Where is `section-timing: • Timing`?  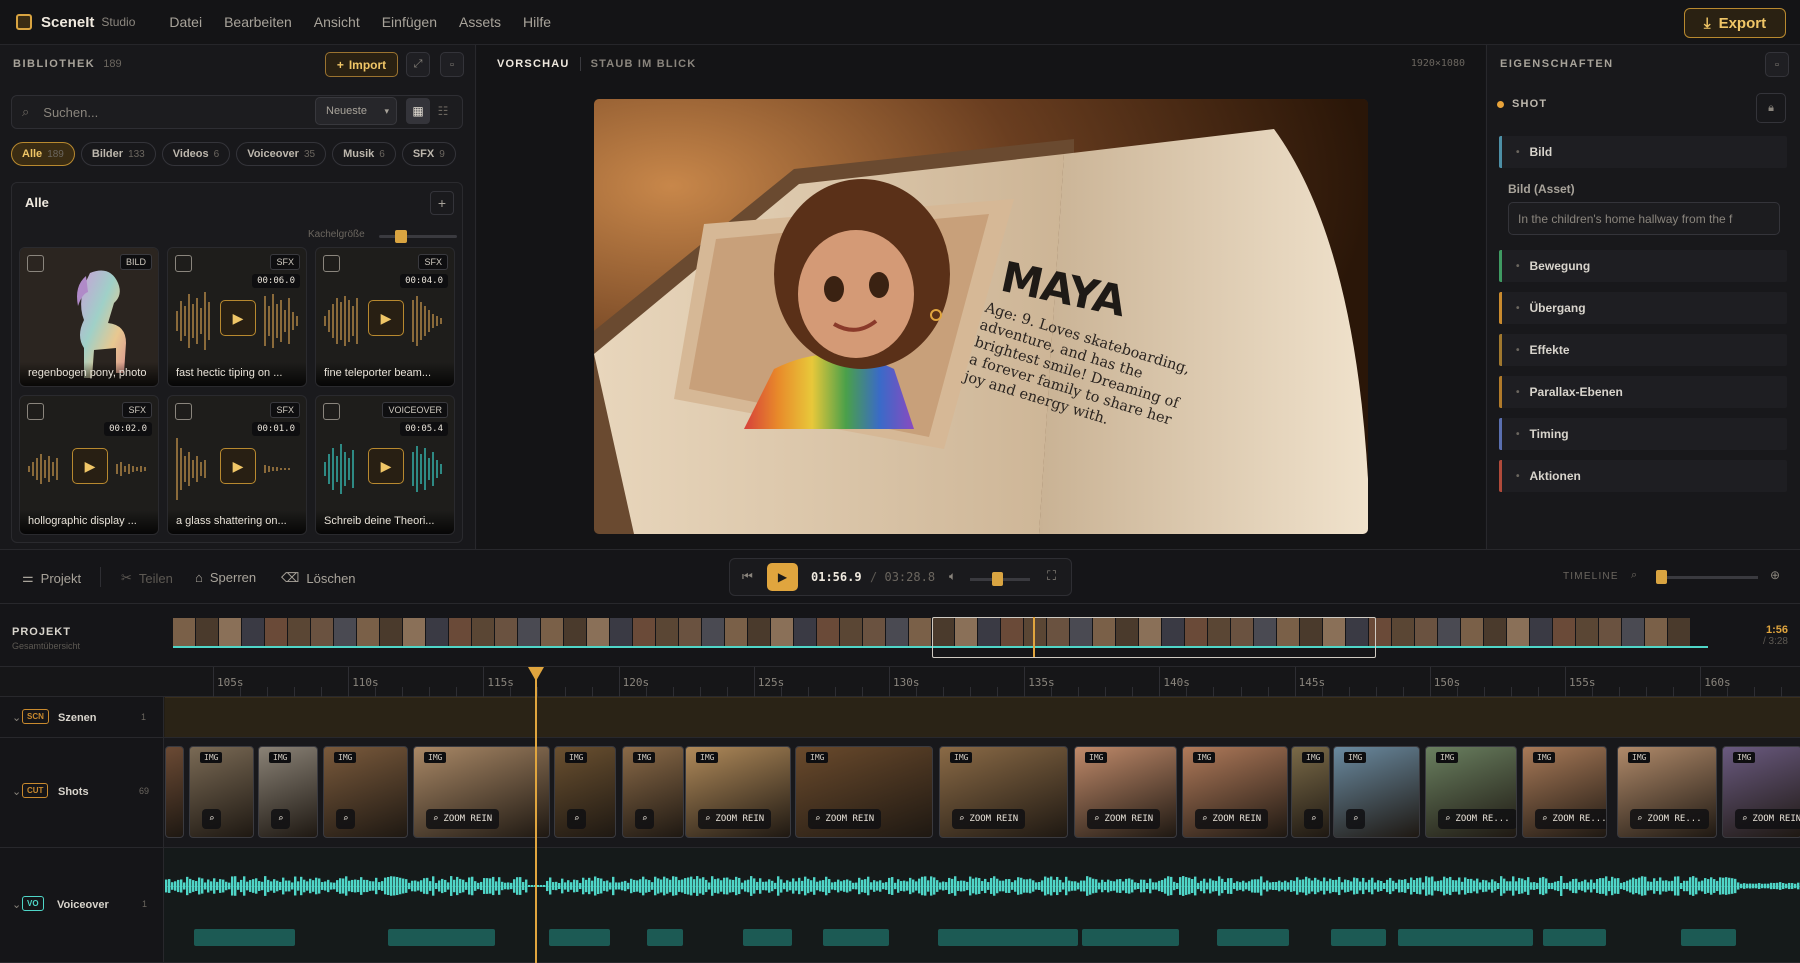
section-timing: • Timing is located at coordinates (1643, 434).